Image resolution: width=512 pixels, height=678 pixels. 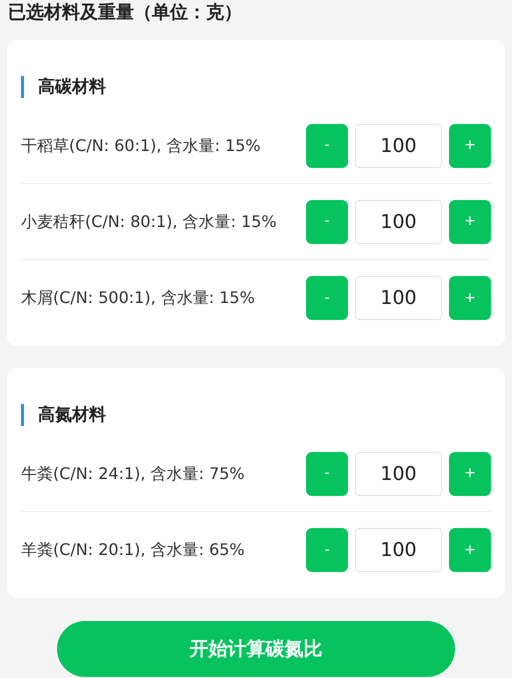 What do you see at coordinates (133, 473) in the screenshot?
I see `material-label: 牛粪(C/N: 24:1), 含水量: 75%` at bounding box center [133, 473].